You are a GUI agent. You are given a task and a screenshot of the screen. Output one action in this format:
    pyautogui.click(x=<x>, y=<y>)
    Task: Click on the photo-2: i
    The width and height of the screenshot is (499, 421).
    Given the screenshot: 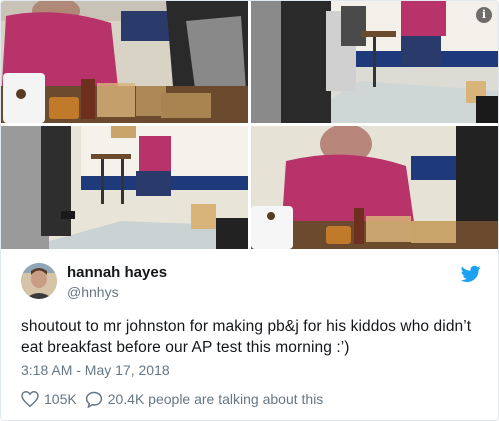 What is the action you would take?
    pyautogui.click(x=374, y=62)
    